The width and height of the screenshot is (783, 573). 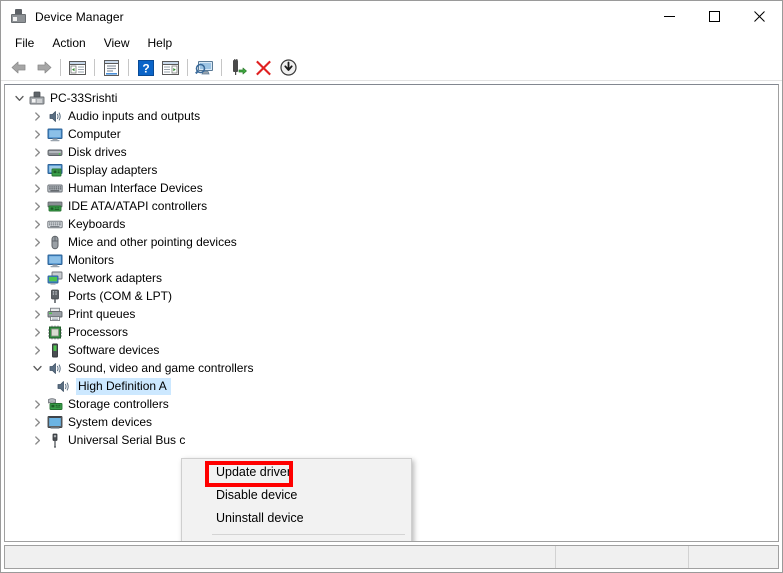 I want to click on tree-label: Human Interface Devices, so click(x=135, y=188).